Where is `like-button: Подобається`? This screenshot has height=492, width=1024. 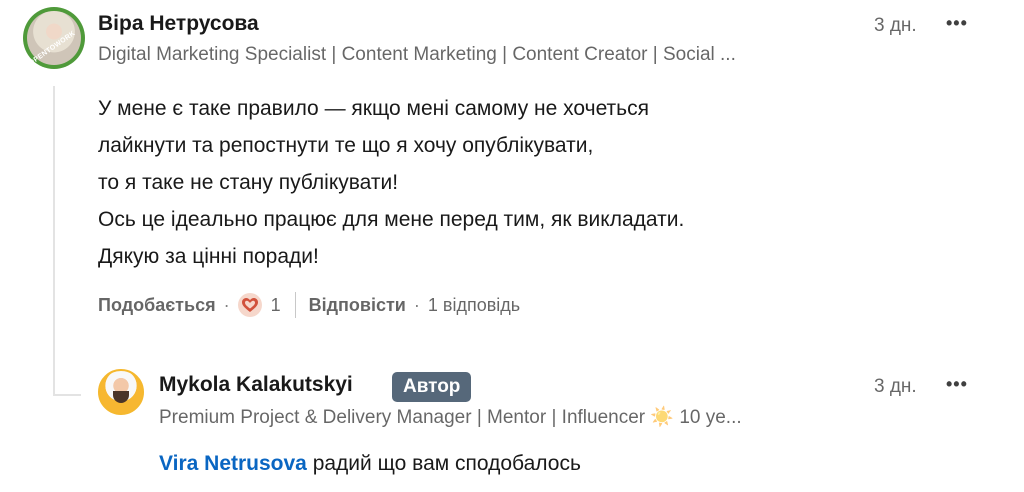 like-button: Подобається is located at coordinates (157, 305).